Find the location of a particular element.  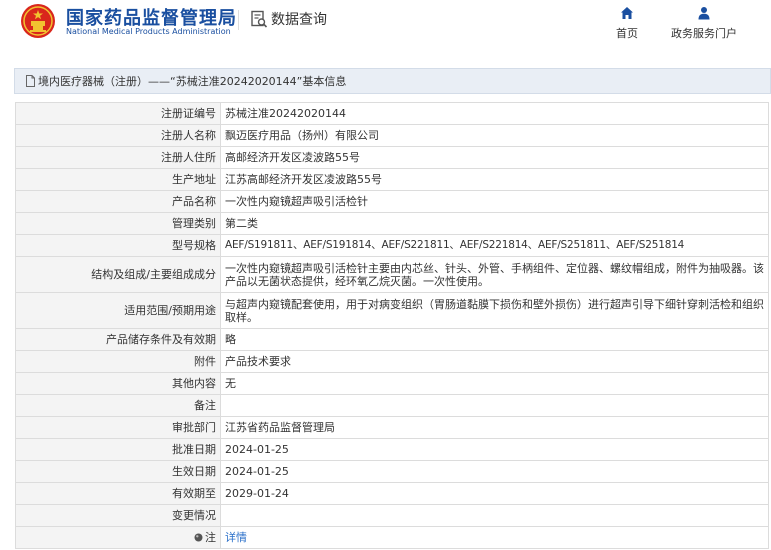

row-label: 适用范围/预期用途 is located at coordinates (118, 310).